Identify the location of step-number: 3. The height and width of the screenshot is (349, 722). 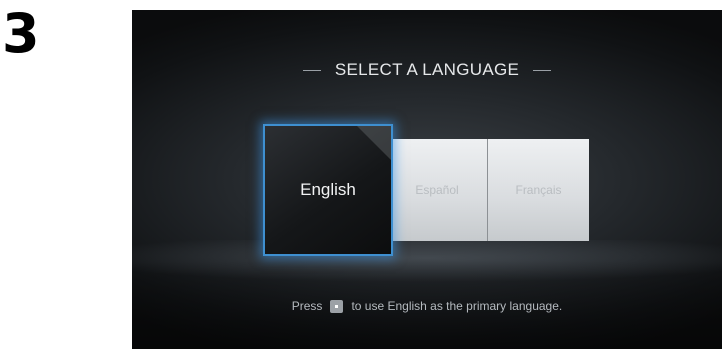
(21, 33).